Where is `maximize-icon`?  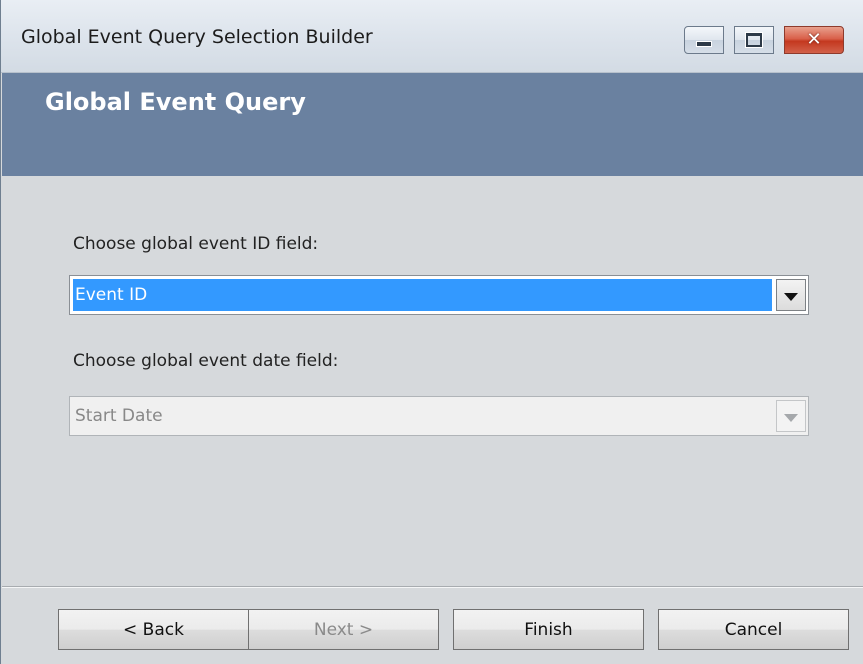 maximize-icon is located at coordinates (754, 40).